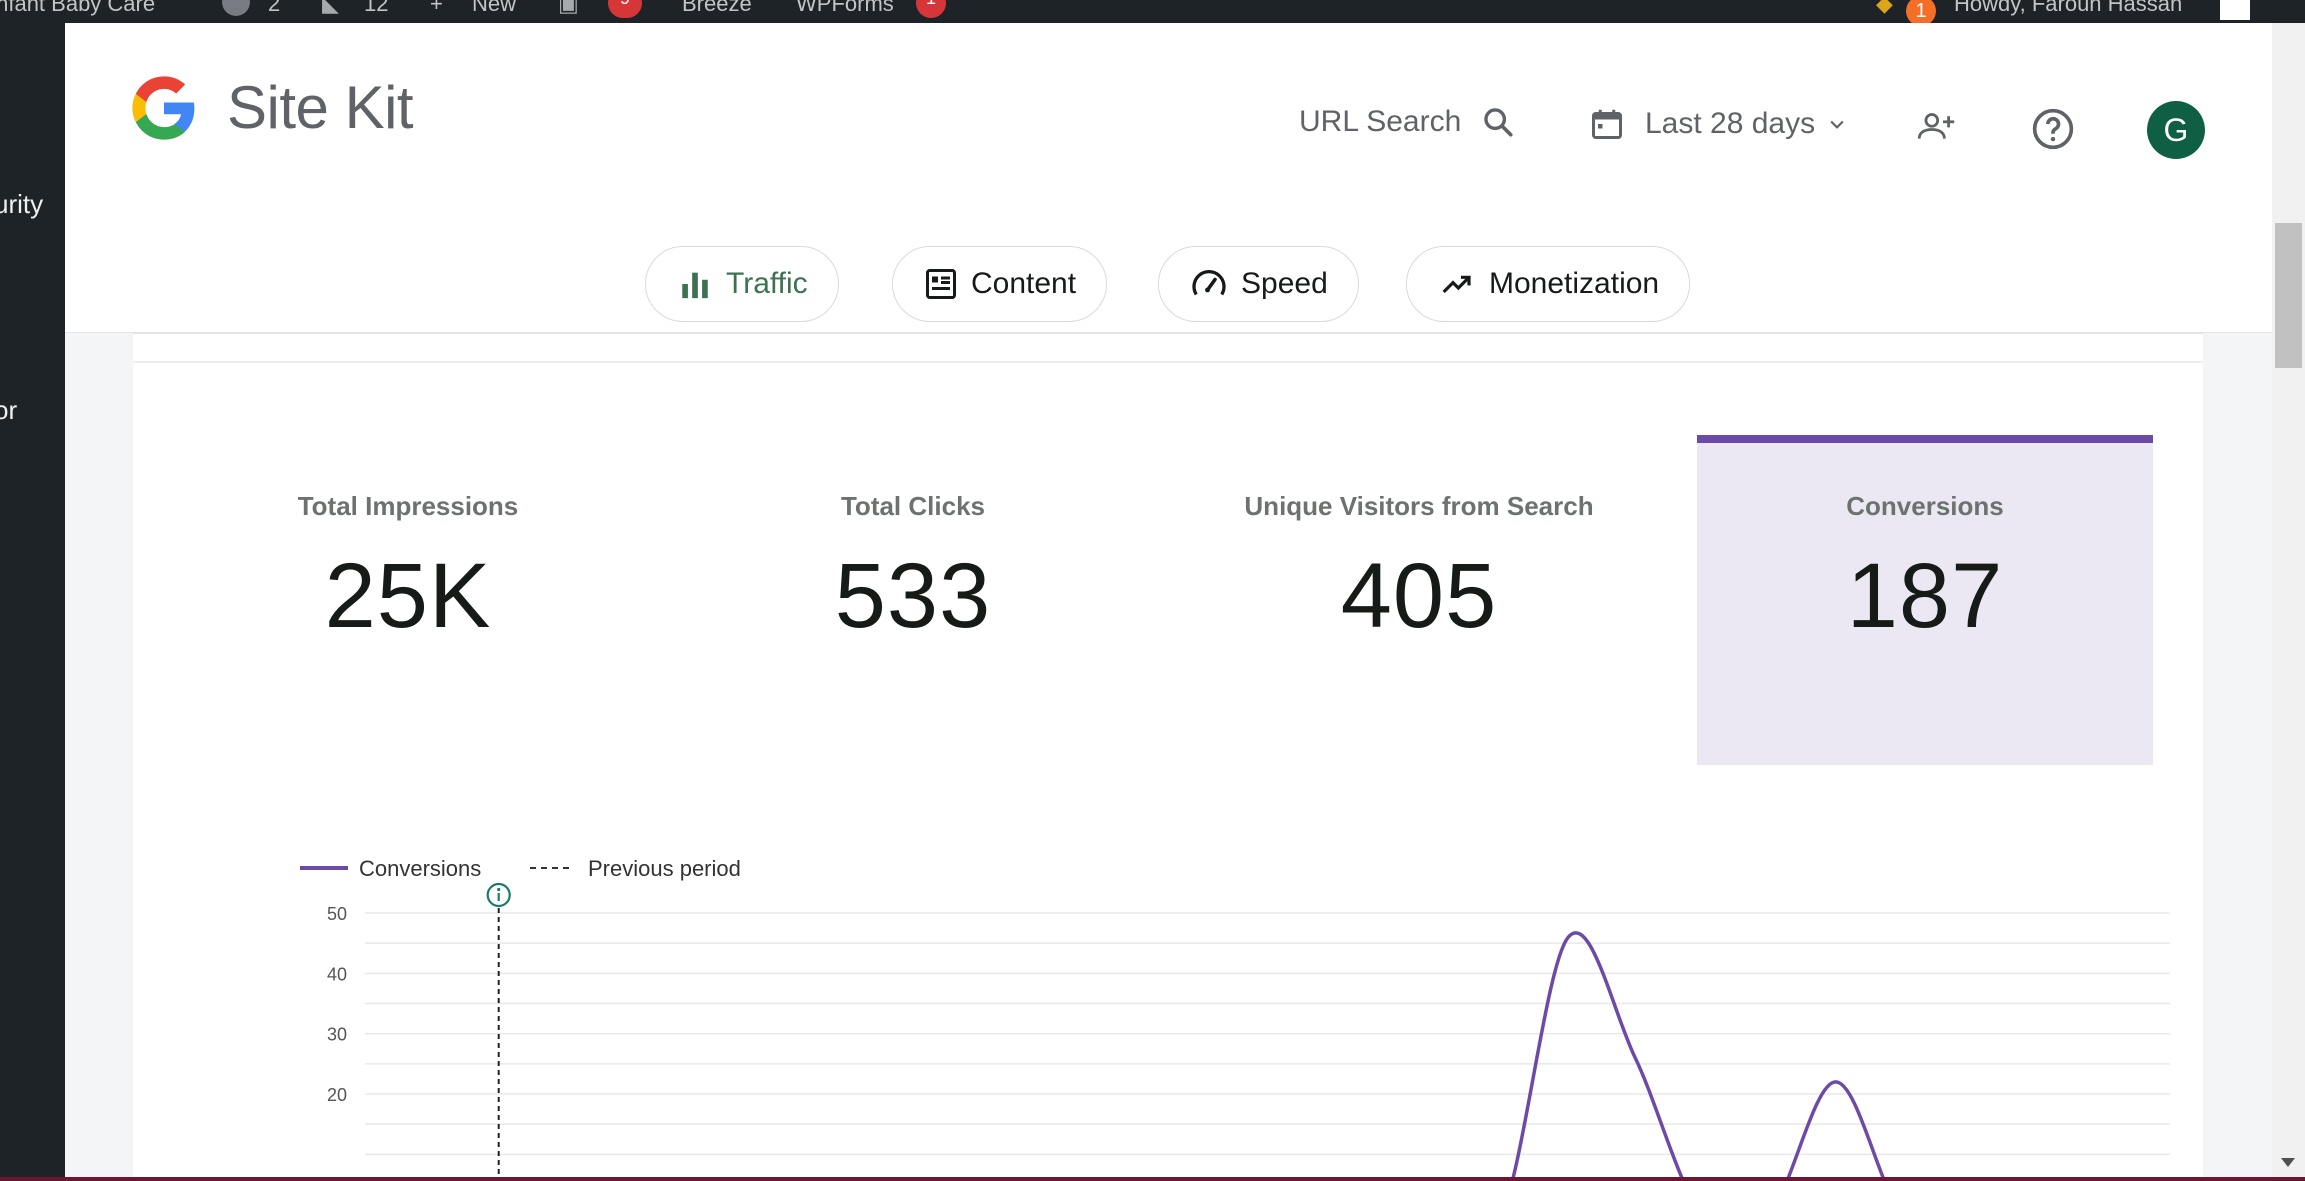 The image size is (2305, 1181). Describe the element at coordinates (498, 1031) in the screenshot. I see `chart-annotation` at that location.